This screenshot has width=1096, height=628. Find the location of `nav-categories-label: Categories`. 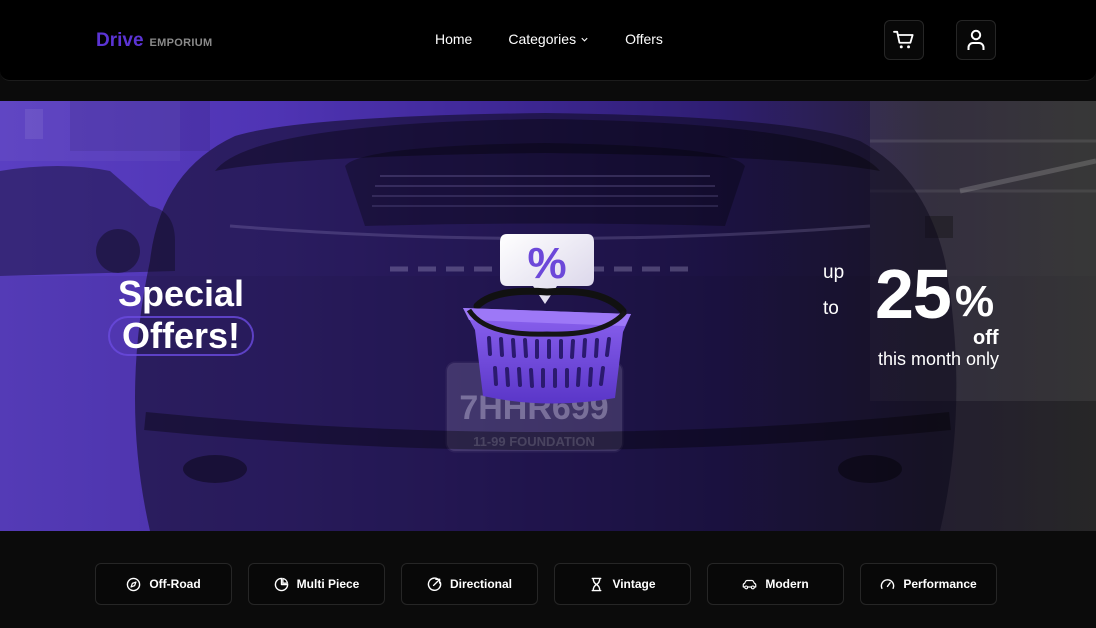

nav-categories-label: Categories is located at coordinates (542, 39).